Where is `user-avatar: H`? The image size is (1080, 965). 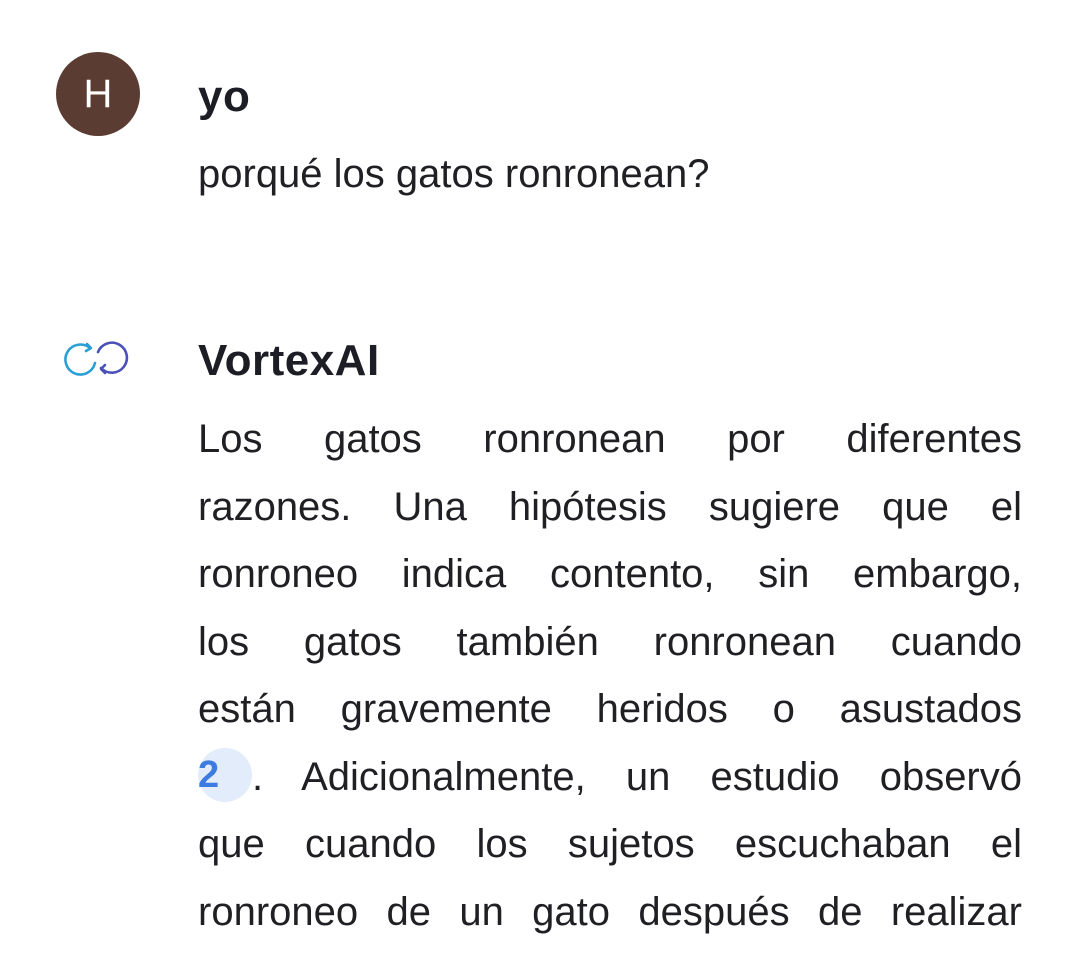 user-avatar: H is located at coordinates (98, 94).